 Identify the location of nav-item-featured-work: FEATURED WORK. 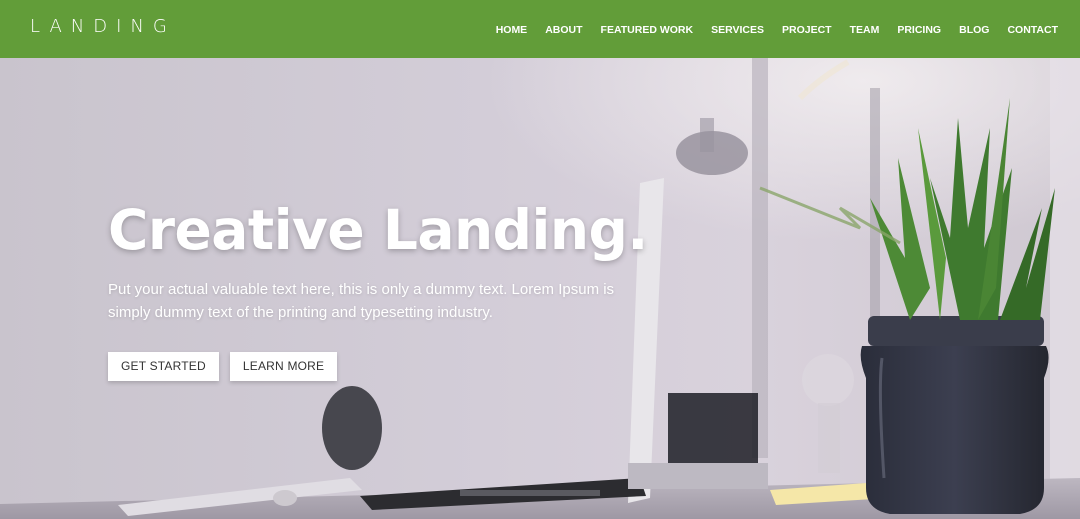
(647, 30).